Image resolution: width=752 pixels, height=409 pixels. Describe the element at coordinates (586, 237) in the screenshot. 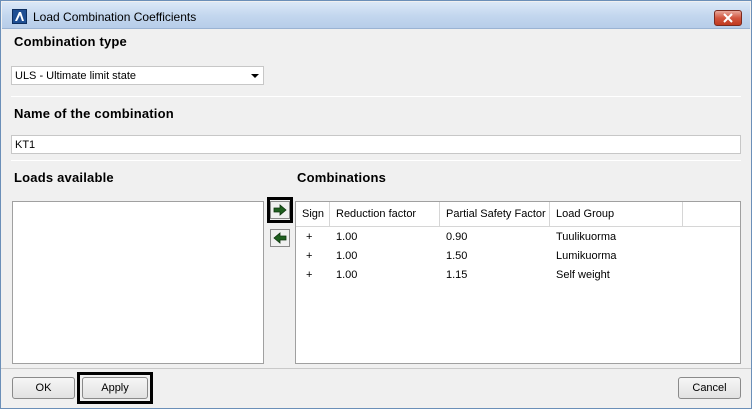

I see `cell-load-group: Tuulikuorma` at that location.